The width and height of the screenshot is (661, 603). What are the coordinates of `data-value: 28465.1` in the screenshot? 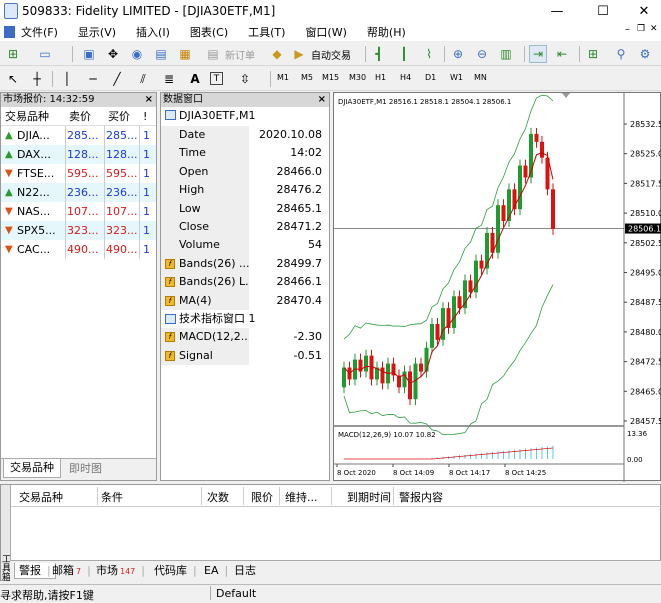 It's located at (299, 208).